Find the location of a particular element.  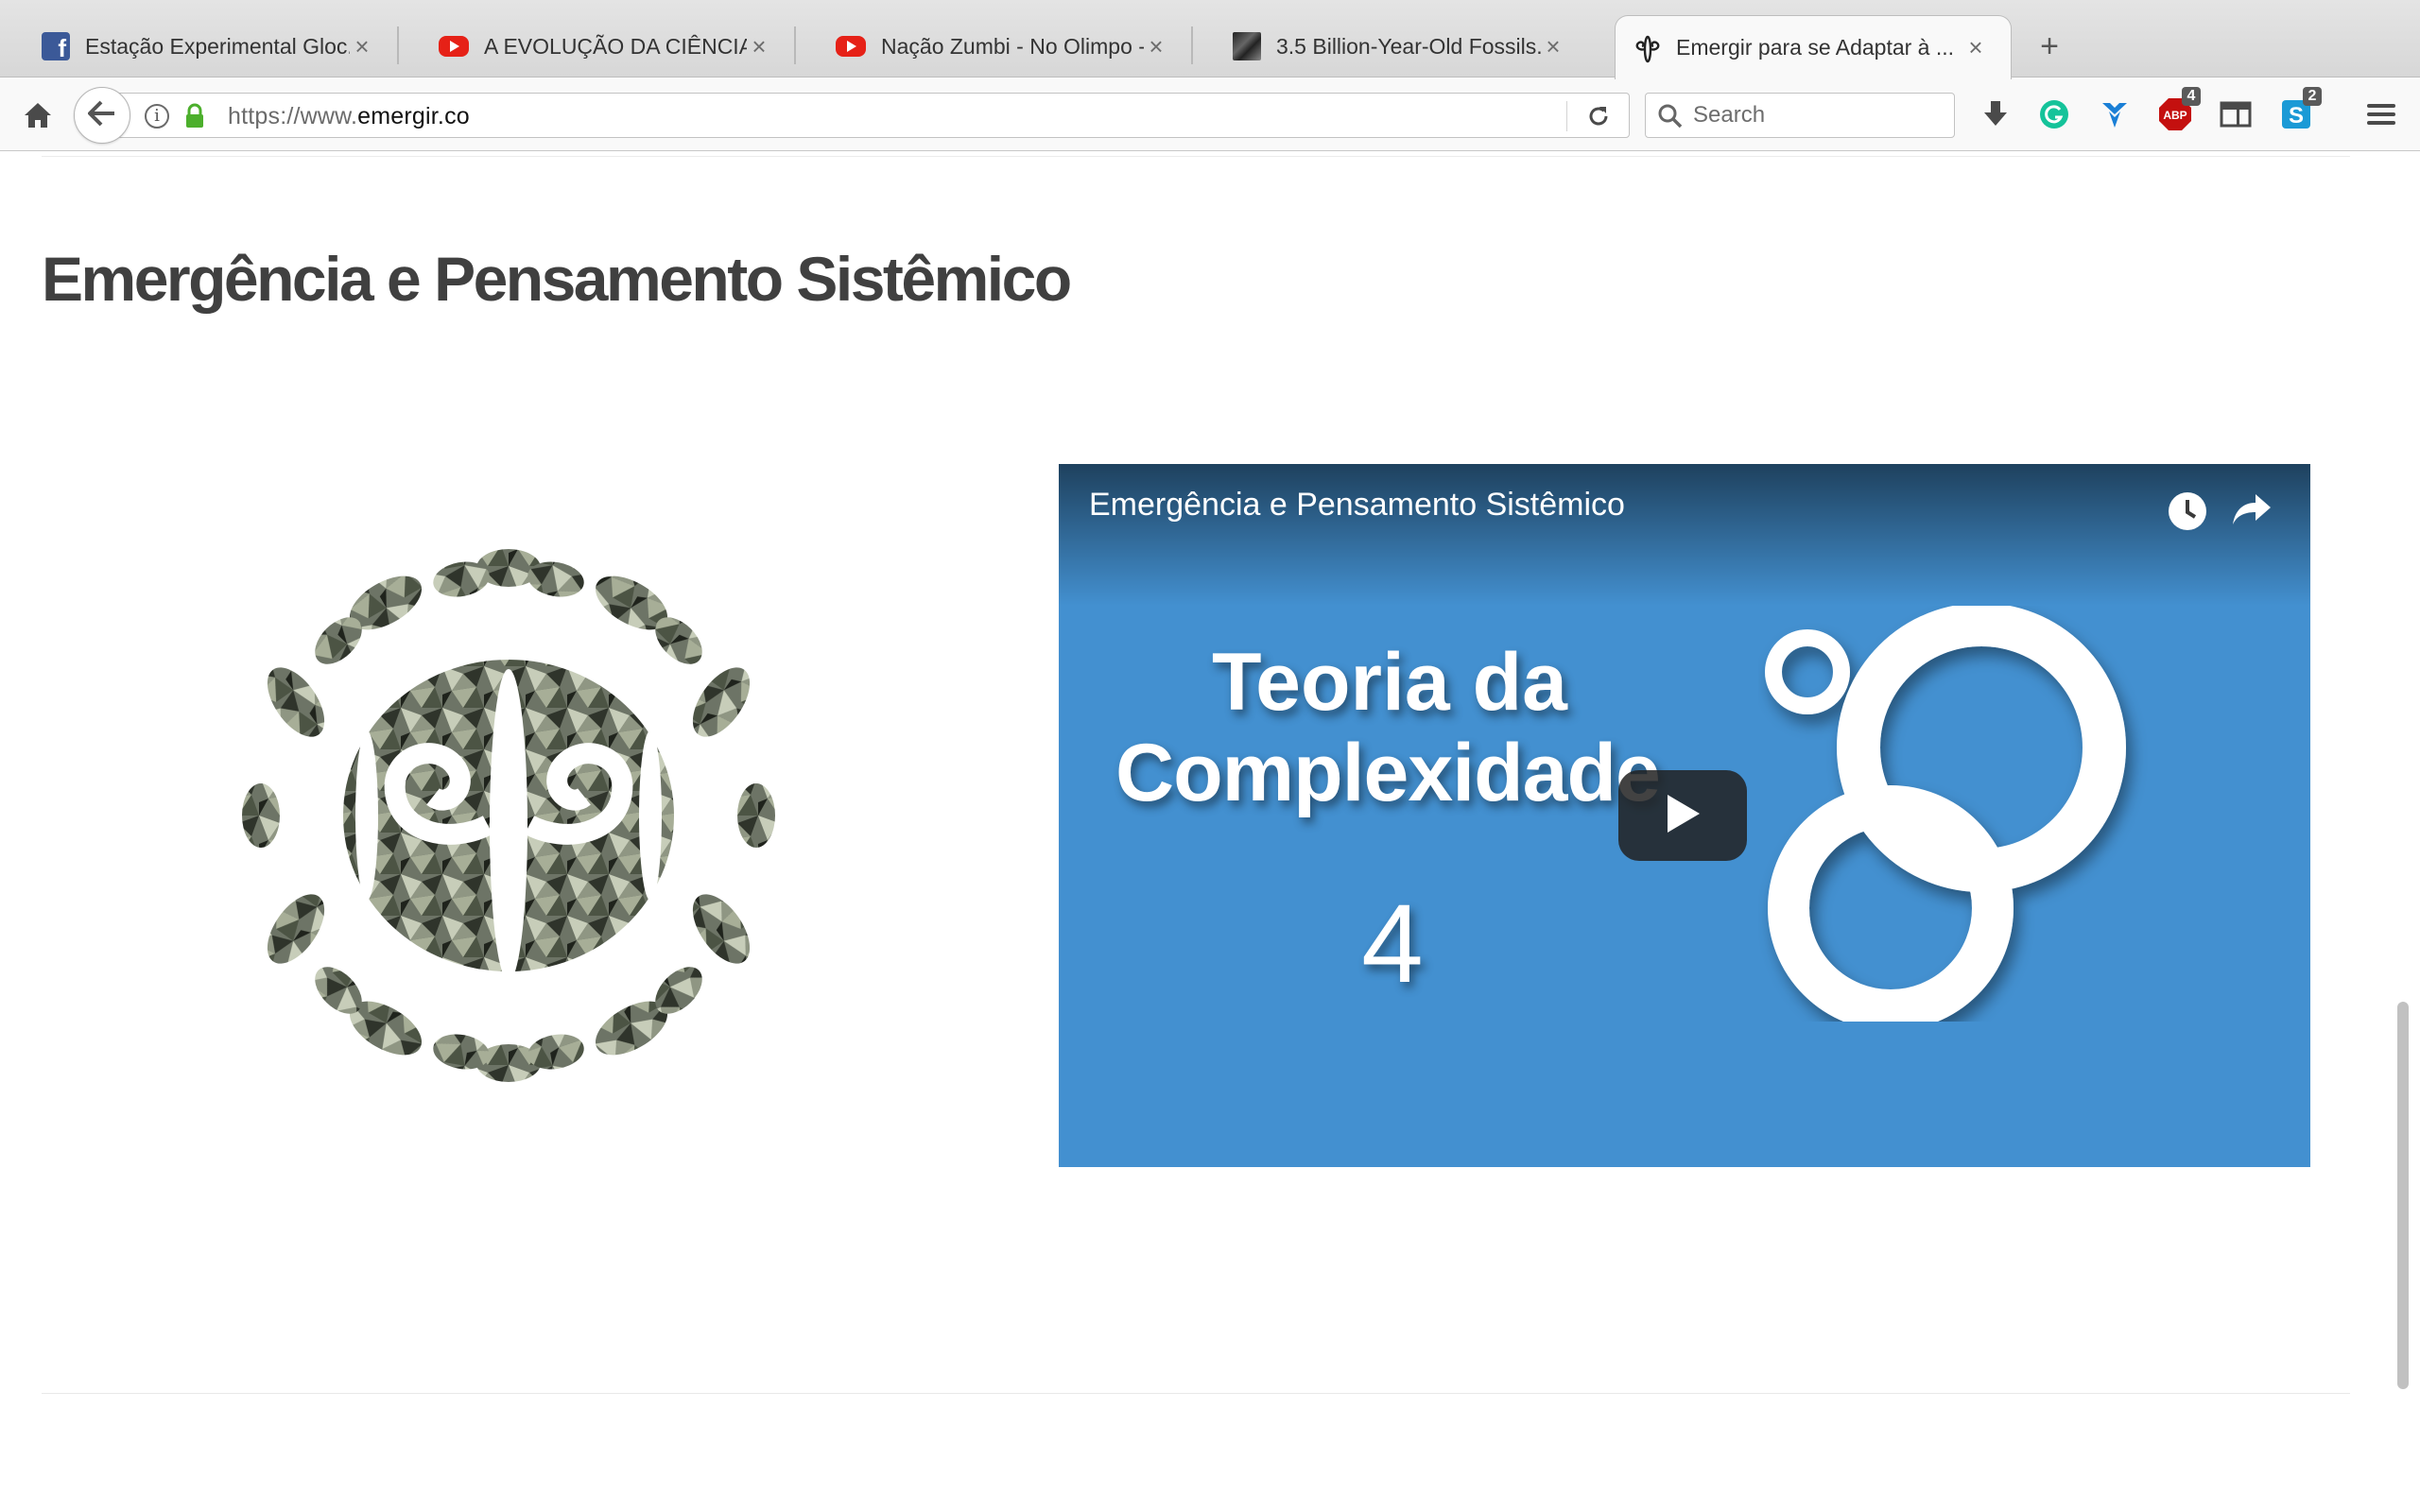

url-text: https://www.emergir.co is located at coordinates (349, 116).